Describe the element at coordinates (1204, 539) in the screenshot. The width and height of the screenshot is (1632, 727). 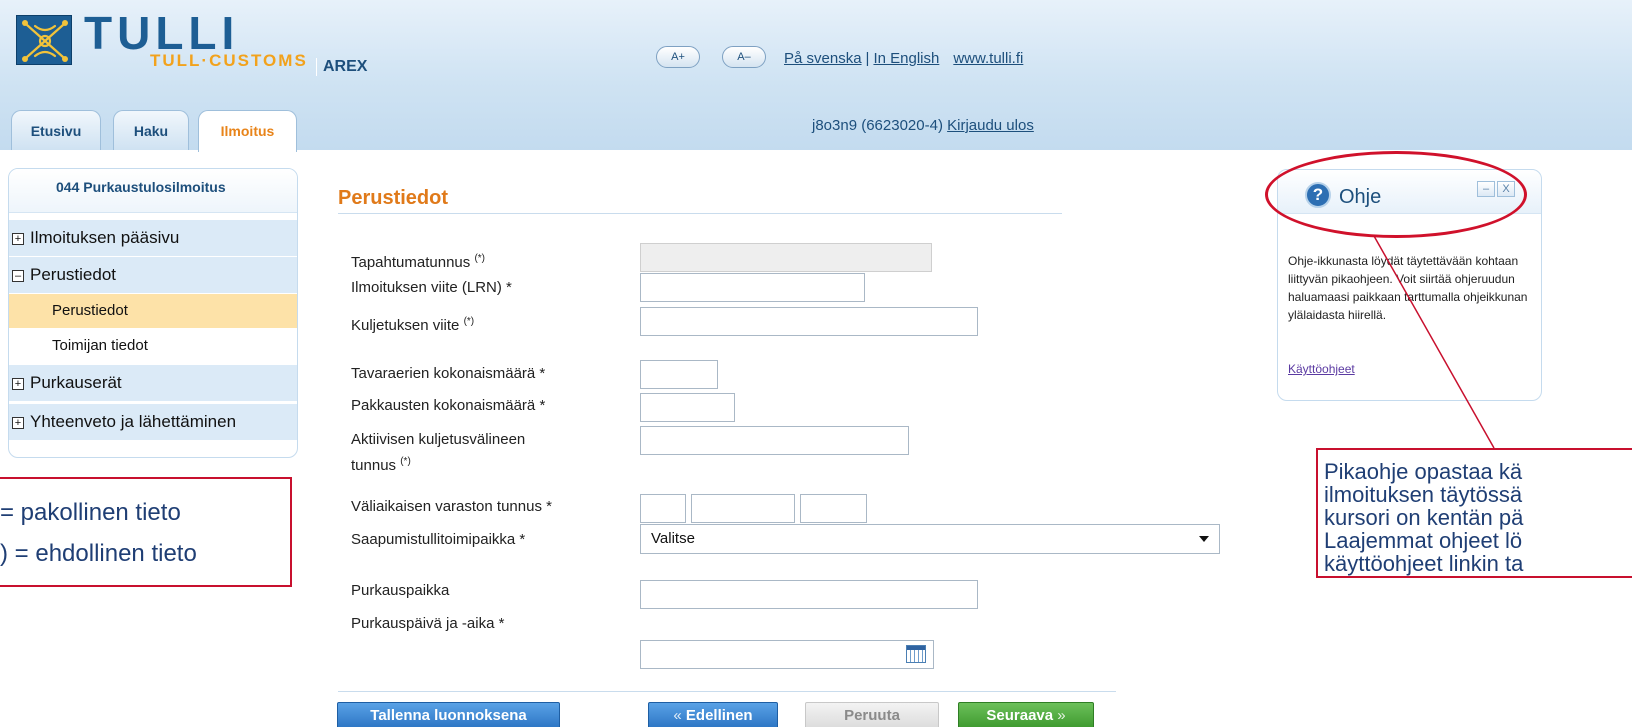
I see `chevron-down-icon` at that location.